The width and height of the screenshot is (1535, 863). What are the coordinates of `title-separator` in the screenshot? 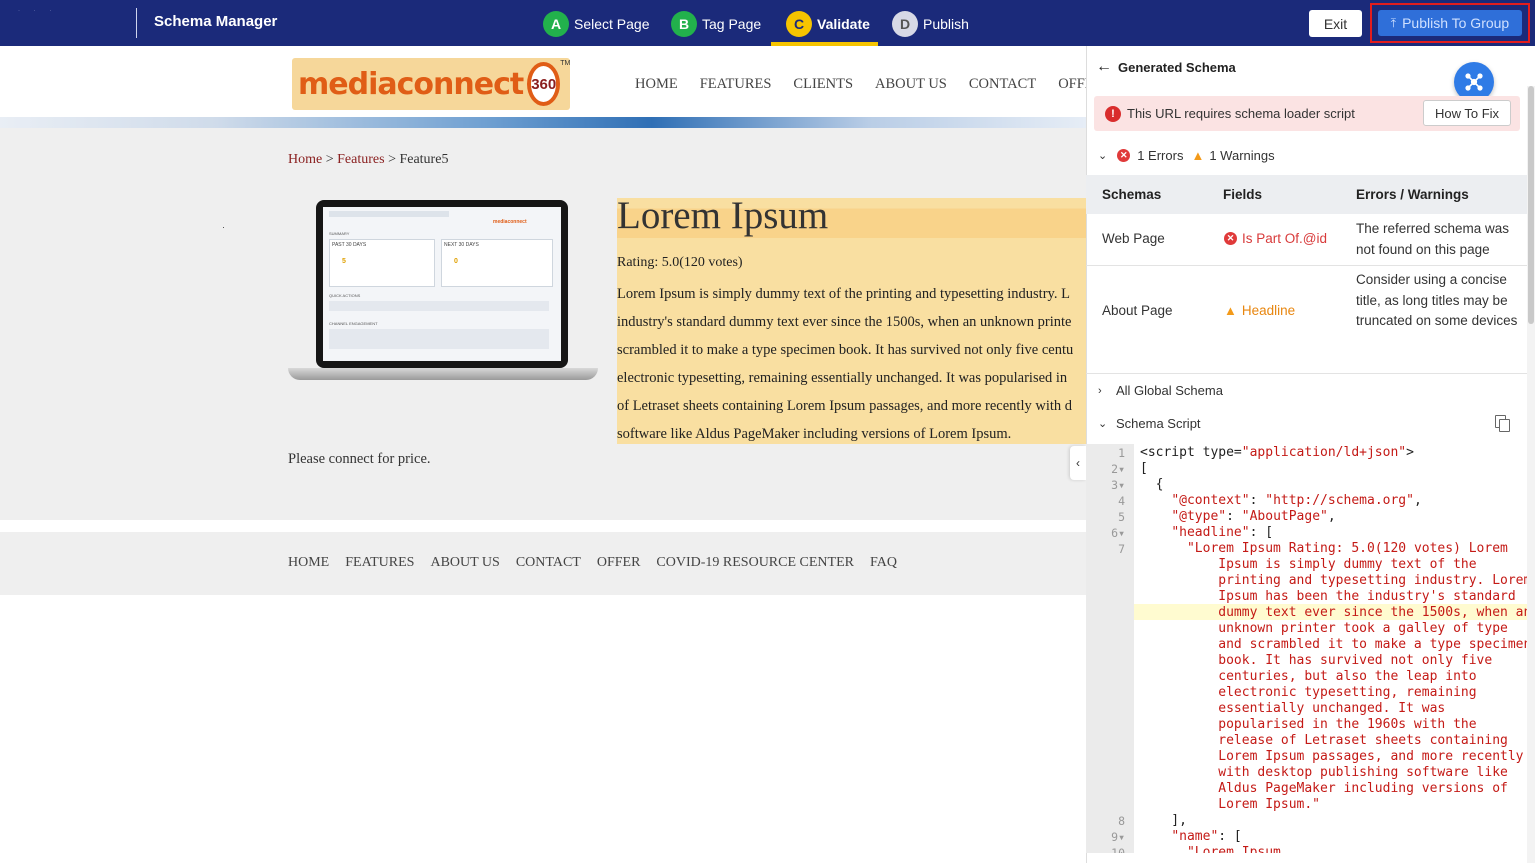 It's located at (136, 23).